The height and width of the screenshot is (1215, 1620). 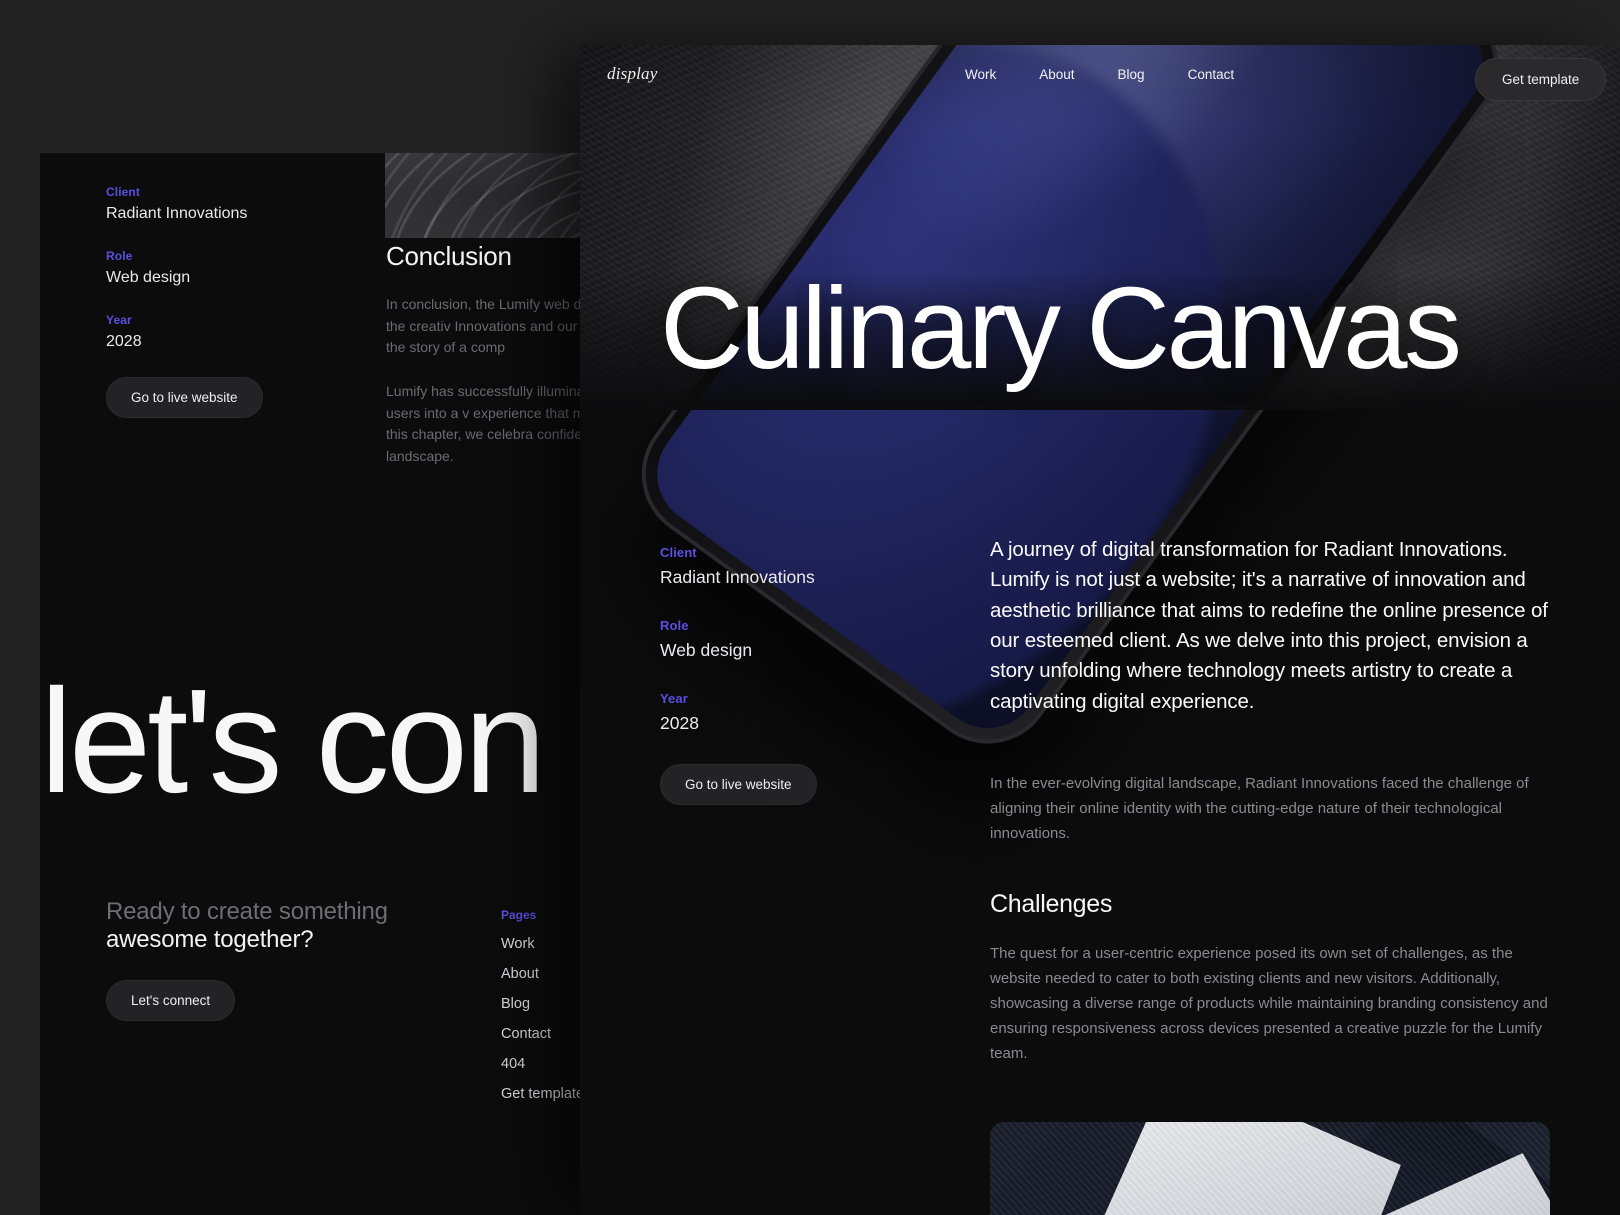 What do you see at coordinates (678, 552) in the screenshot?
I see `front-meta-label-client: Client` at bounding box center [678, 552].